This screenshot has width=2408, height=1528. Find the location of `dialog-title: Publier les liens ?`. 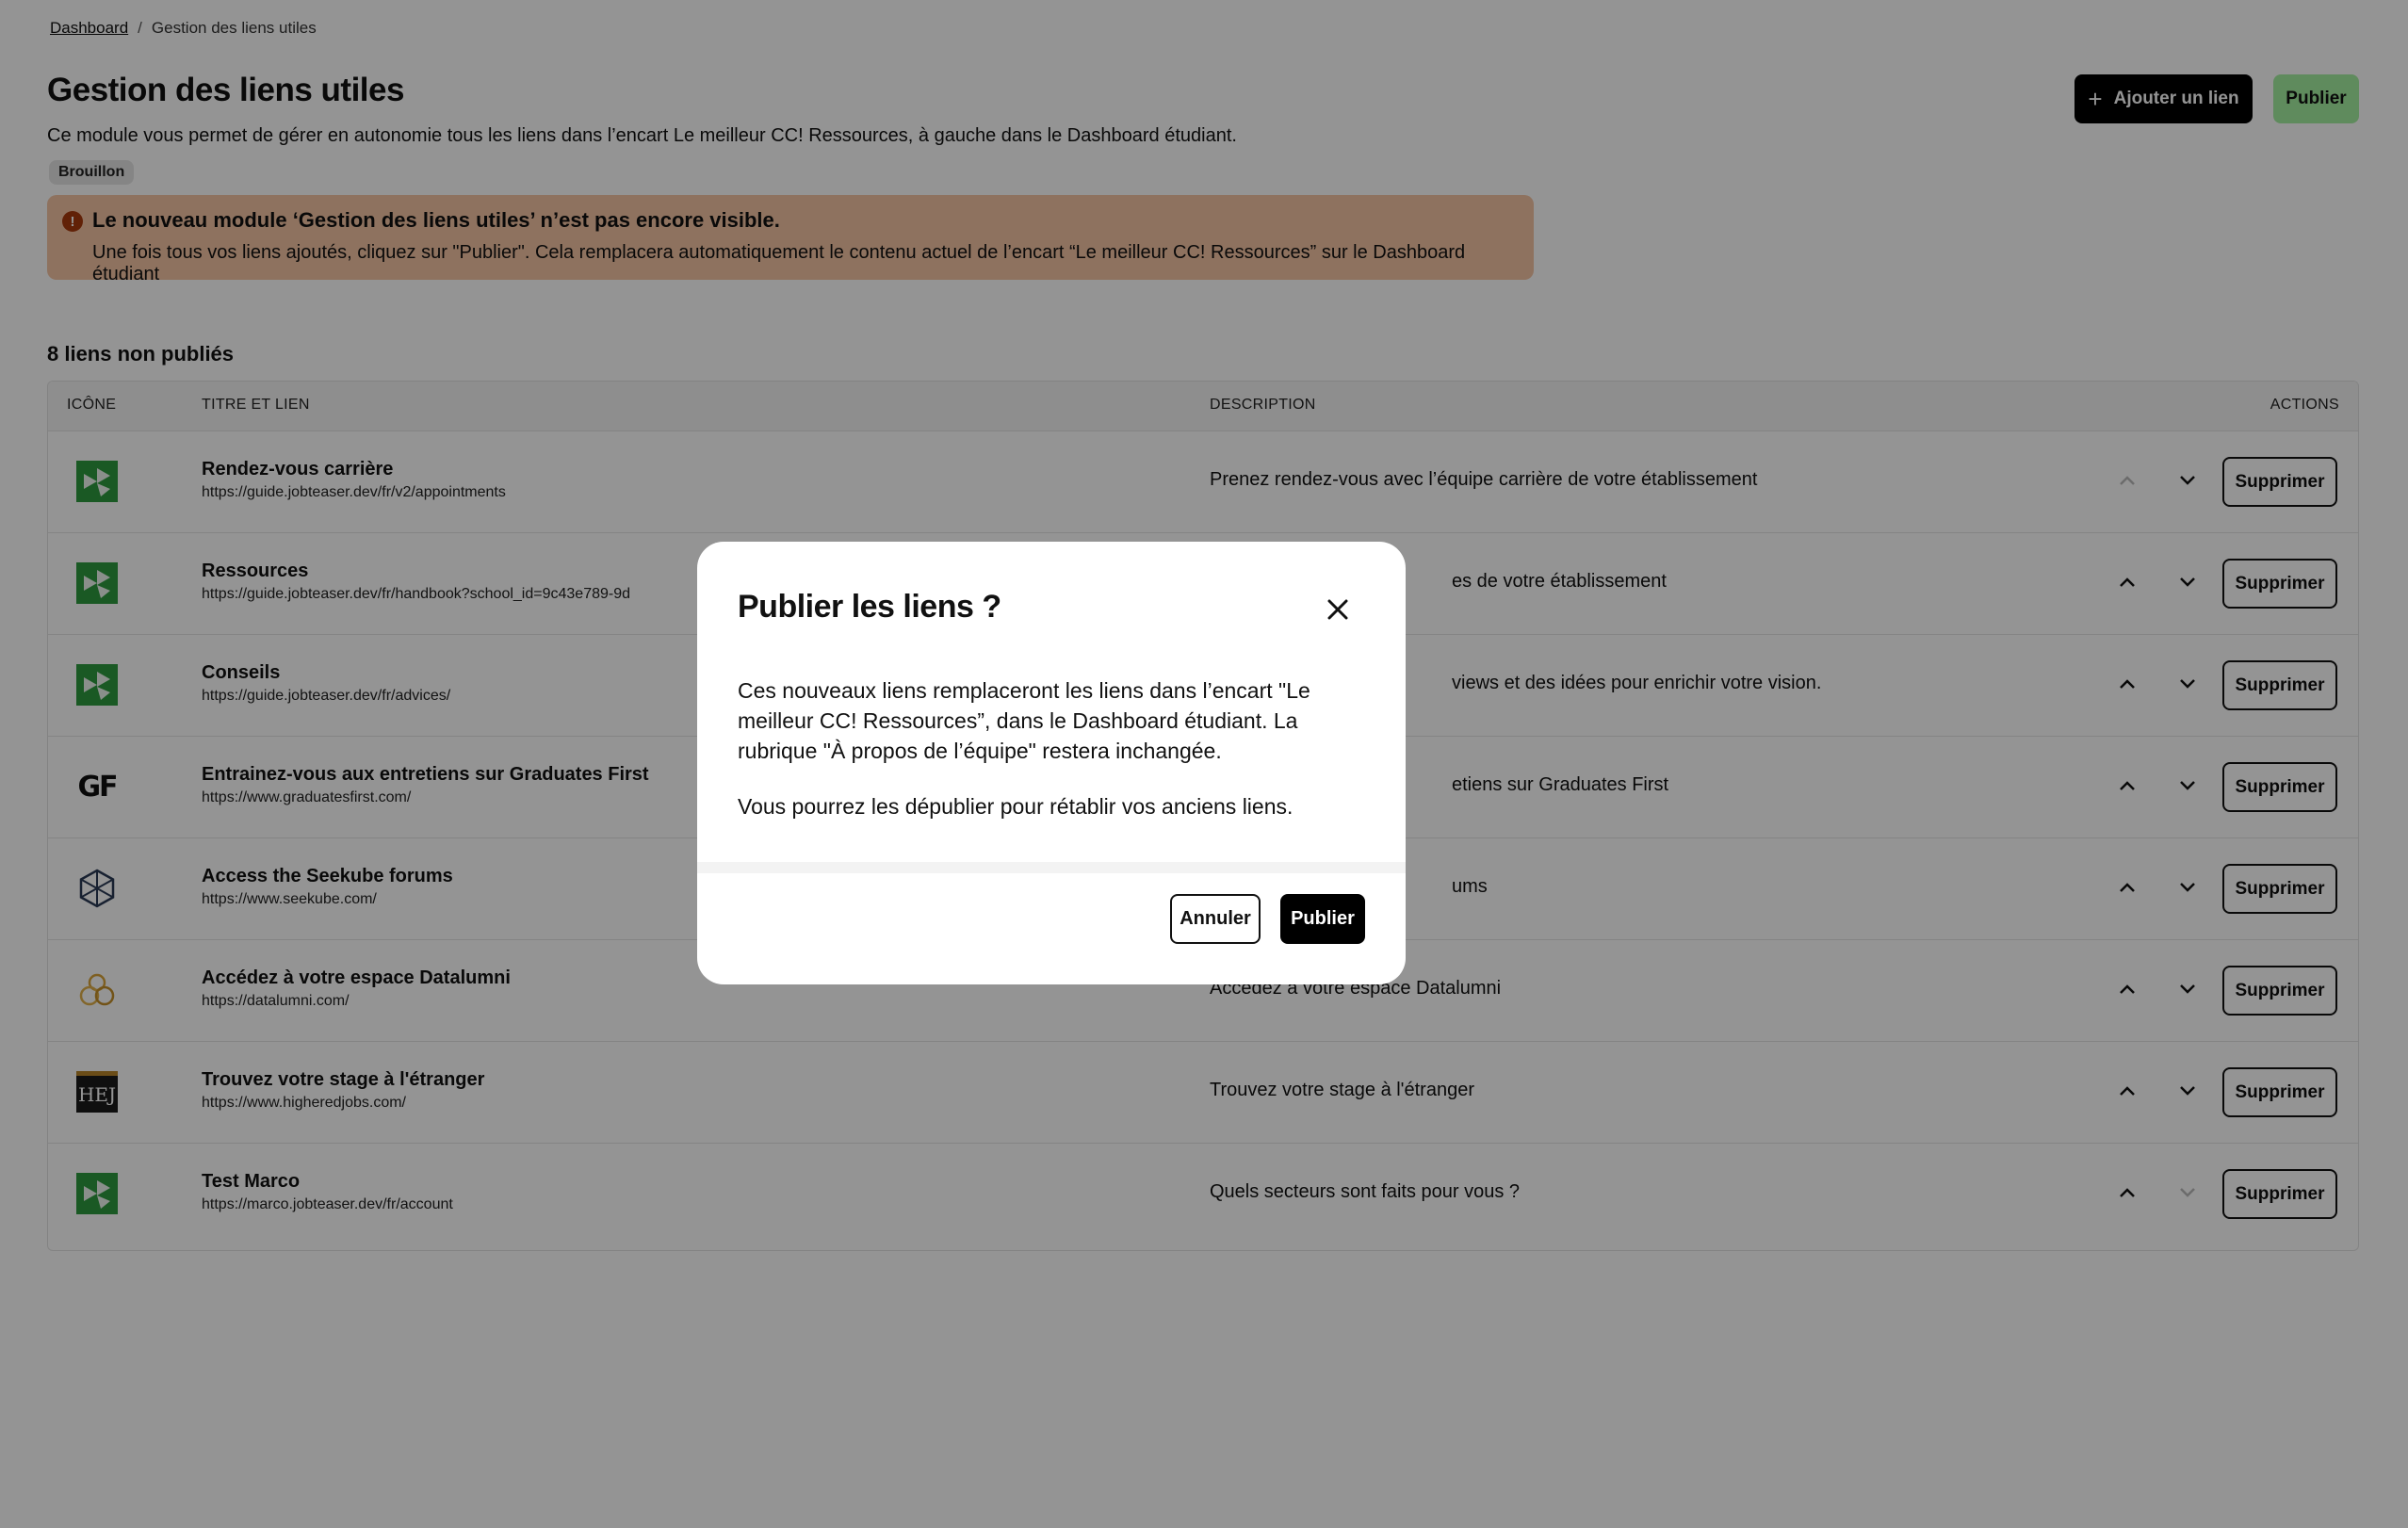

dialog-title: Publier les liens ? is located at coordinates (869, 607).